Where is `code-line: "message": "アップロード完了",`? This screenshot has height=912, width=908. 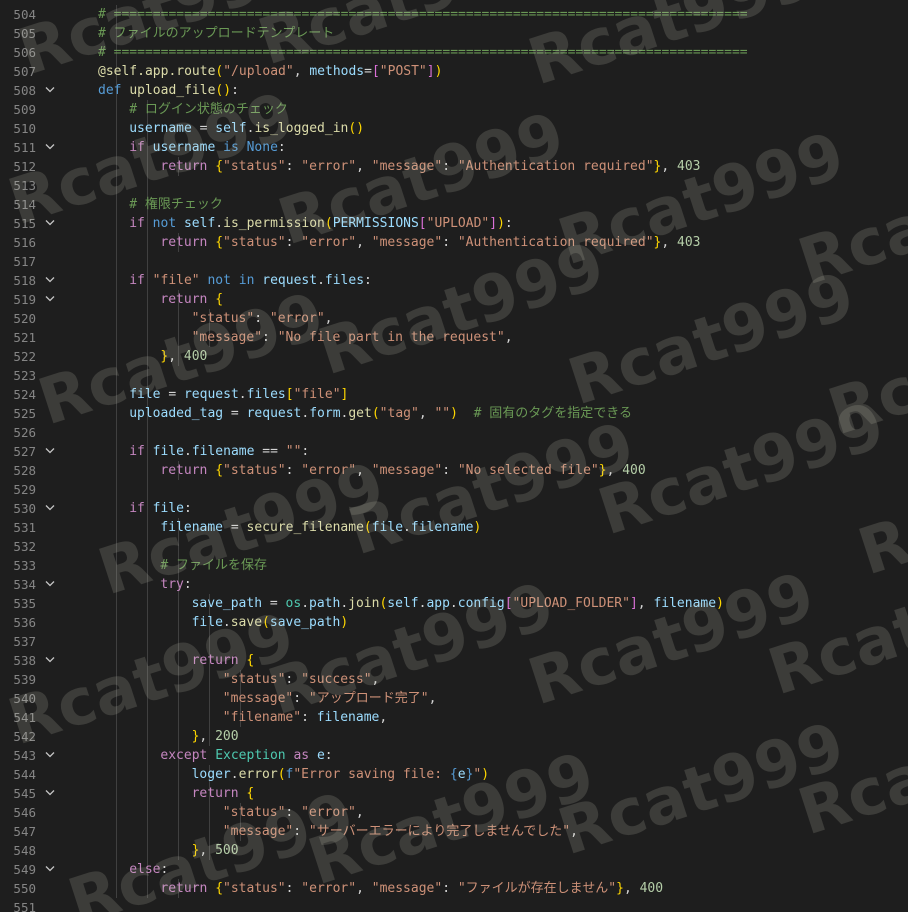
code-line: "message": "アップロード完了", is located at coordinates (330, 698).